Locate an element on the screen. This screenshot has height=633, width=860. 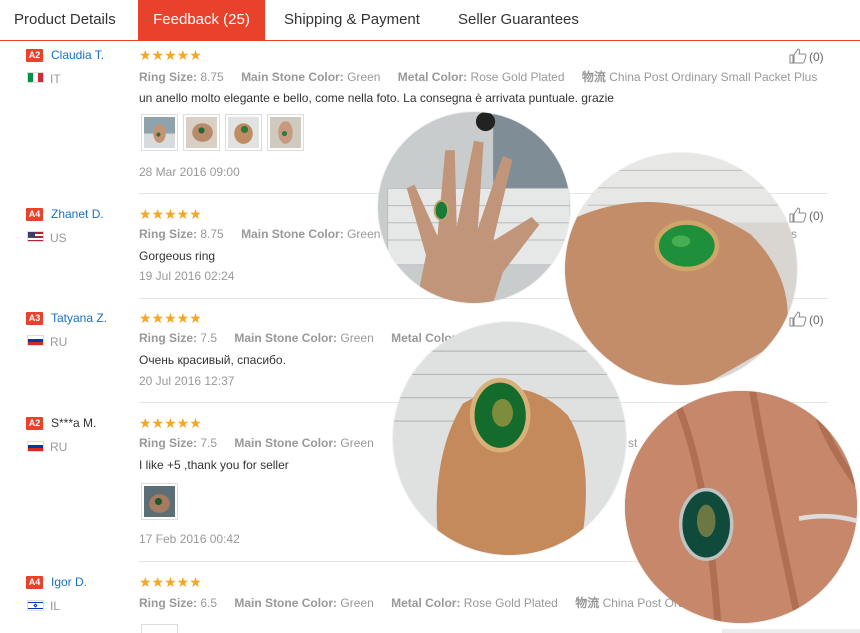
tab-seller-guarantees: Seller Guarantees is located at coordinates (518, 20).